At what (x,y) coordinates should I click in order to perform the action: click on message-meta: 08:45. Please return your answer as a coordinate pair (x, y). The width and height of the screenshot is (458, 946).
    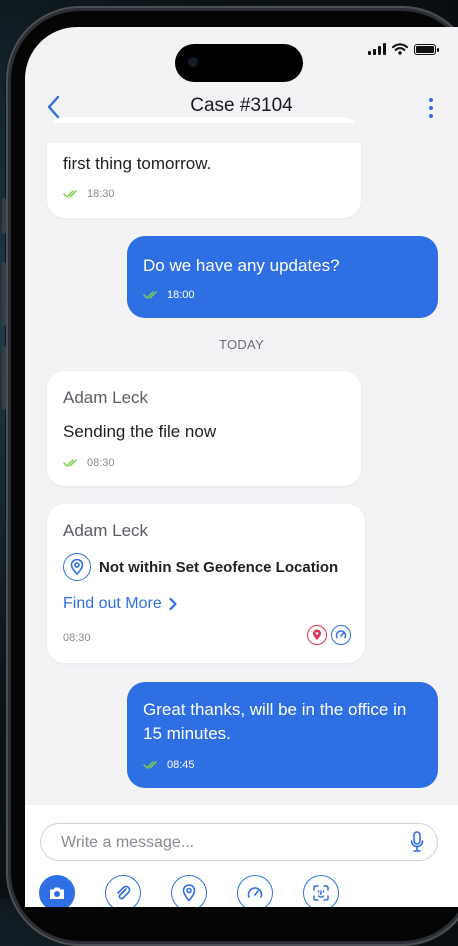
    Looking at the image, I should click on (169, 765).